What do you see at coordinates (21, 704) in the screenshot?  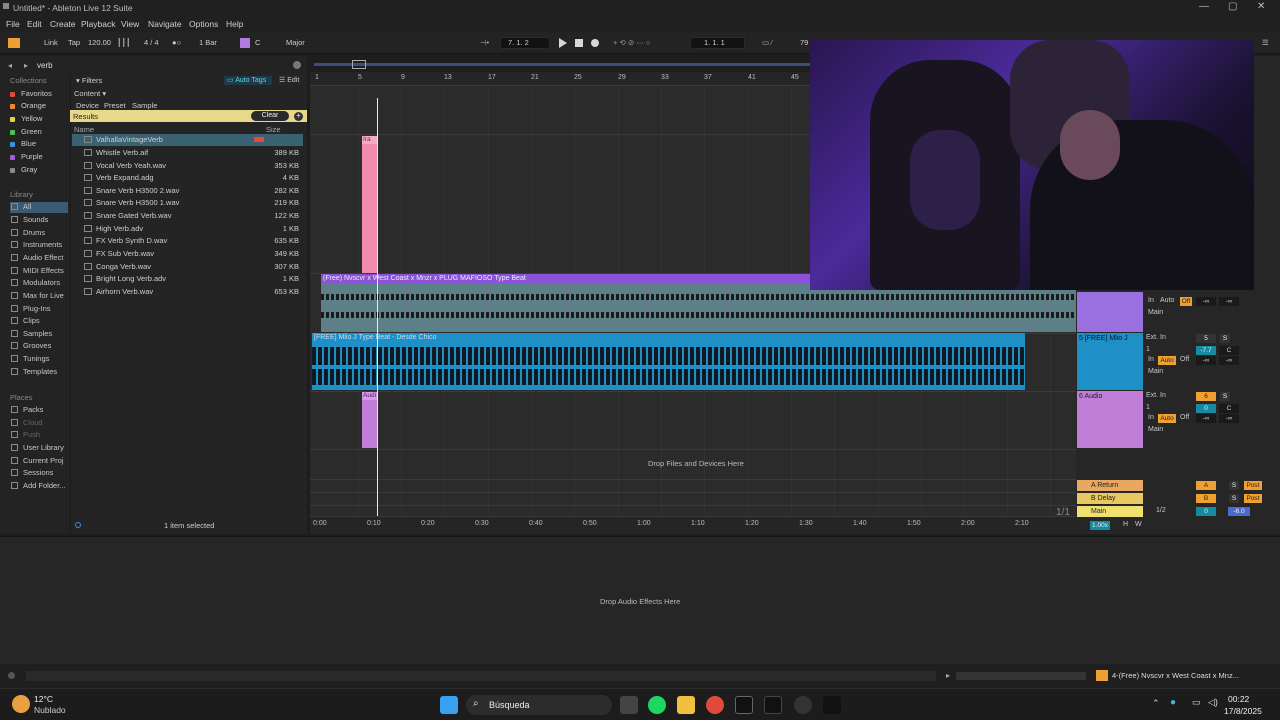 I see `weather-icon` at bounding box center [21, 704].